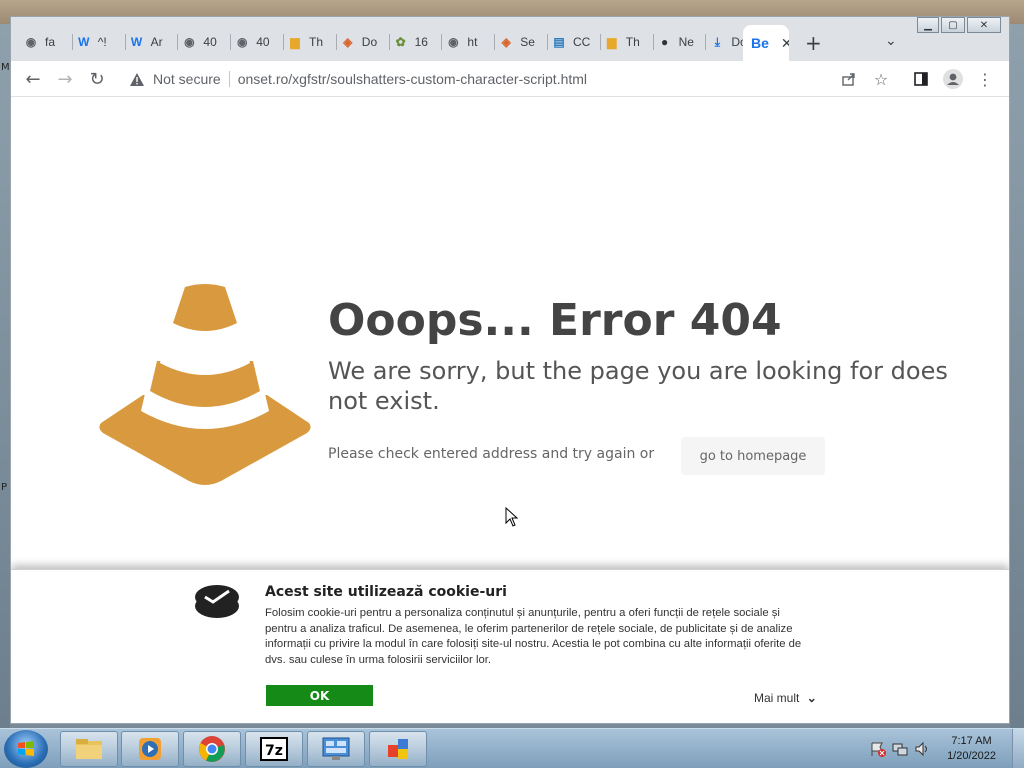 The image size is (1024, 768). What do you see at coordinates (971, 756) in the screenshot?
I see `clock-date: 1/20/2022` at bounding box center [971, 756].